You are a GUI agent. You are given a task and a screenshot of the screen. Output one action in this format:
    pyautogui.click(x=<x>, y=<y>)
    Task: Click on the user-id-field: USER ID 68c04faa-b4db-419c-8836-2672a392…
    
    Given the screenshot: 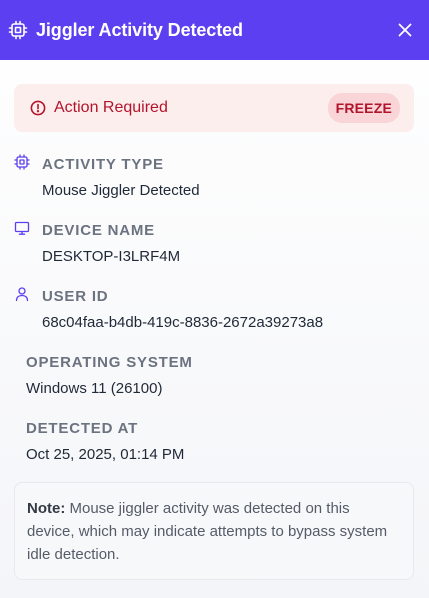 What is the action you would take?
    pyautogui.click(x=182, y=309)
    